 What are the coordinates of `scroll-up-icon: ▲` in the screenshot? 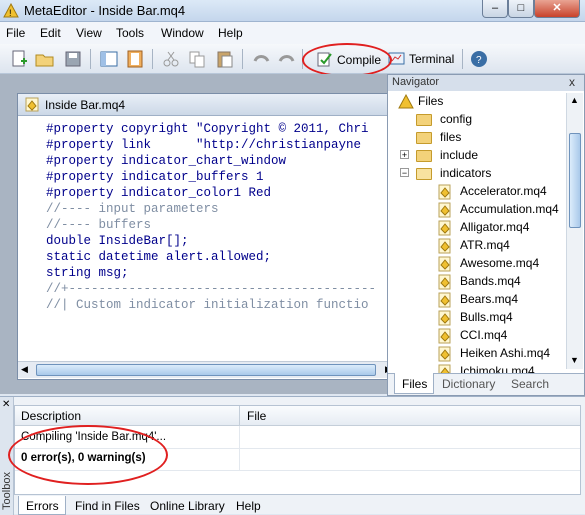 It's located at (574, 100).